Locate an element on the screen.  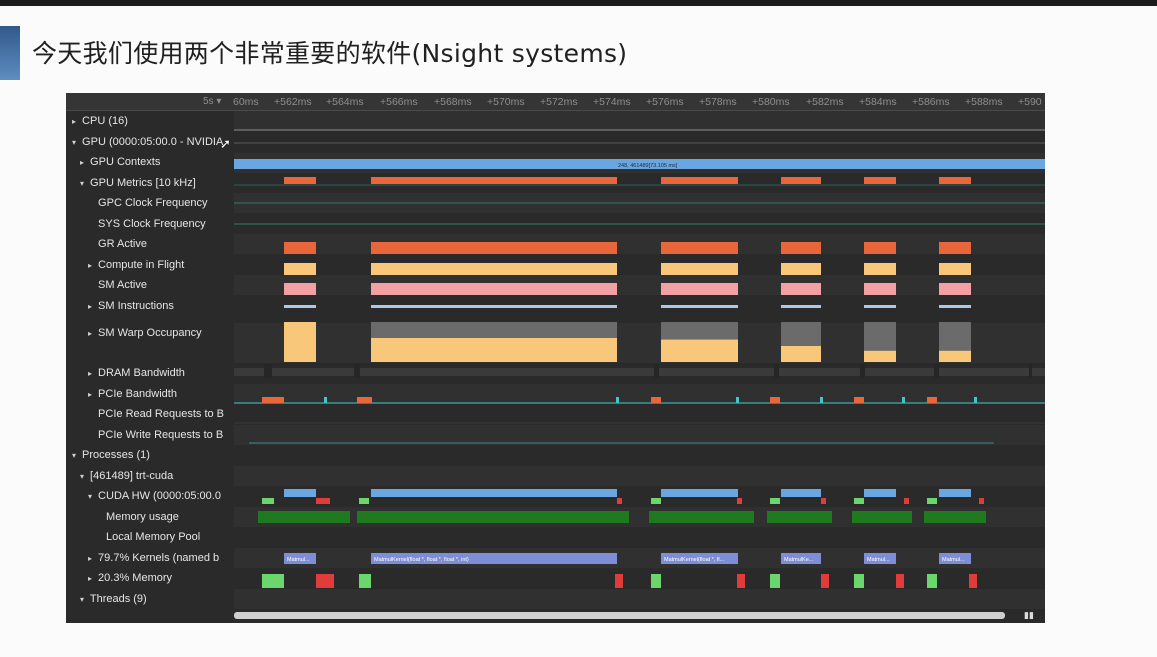
tree-row: SM Active is located at coordinates (149, 285).